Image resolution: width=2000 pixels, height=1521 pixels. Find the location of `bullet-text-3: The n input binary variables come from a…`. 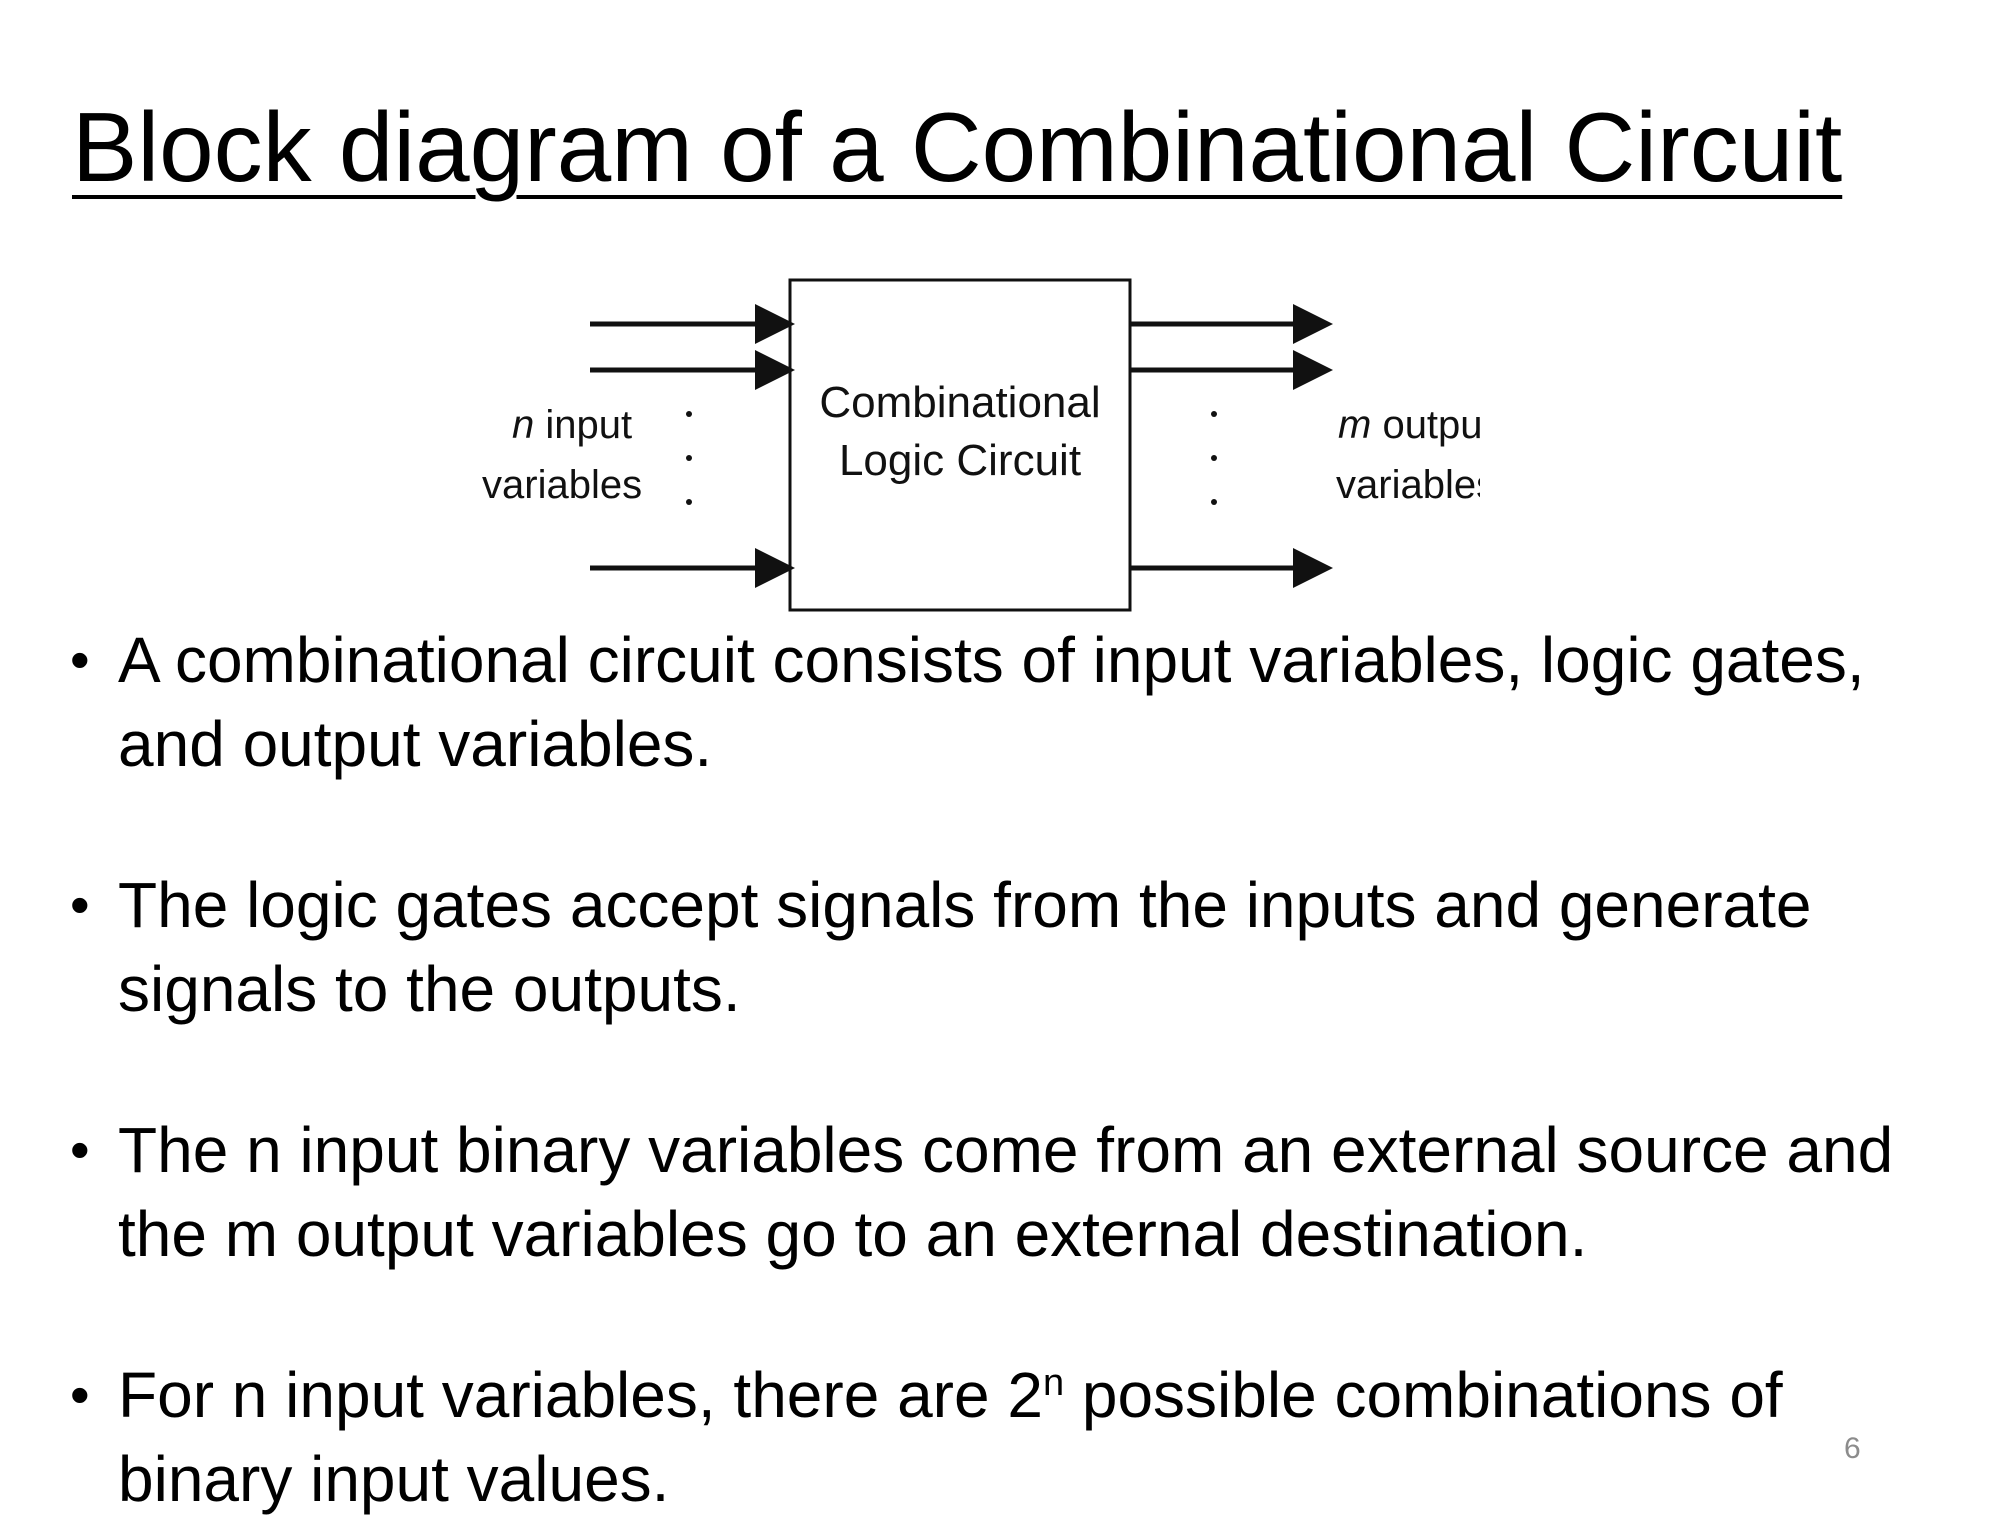

bullet-text-3: The n input binary variables come from a… is located at coordinates (1006, 1192).